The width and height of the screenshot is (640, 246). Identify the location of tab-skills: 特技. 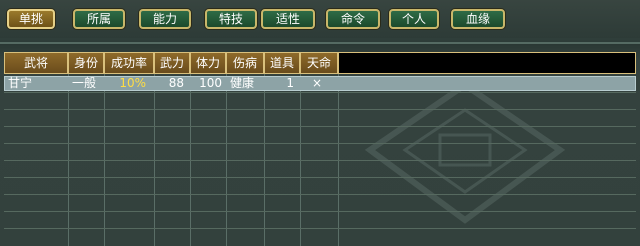
(231, 19).